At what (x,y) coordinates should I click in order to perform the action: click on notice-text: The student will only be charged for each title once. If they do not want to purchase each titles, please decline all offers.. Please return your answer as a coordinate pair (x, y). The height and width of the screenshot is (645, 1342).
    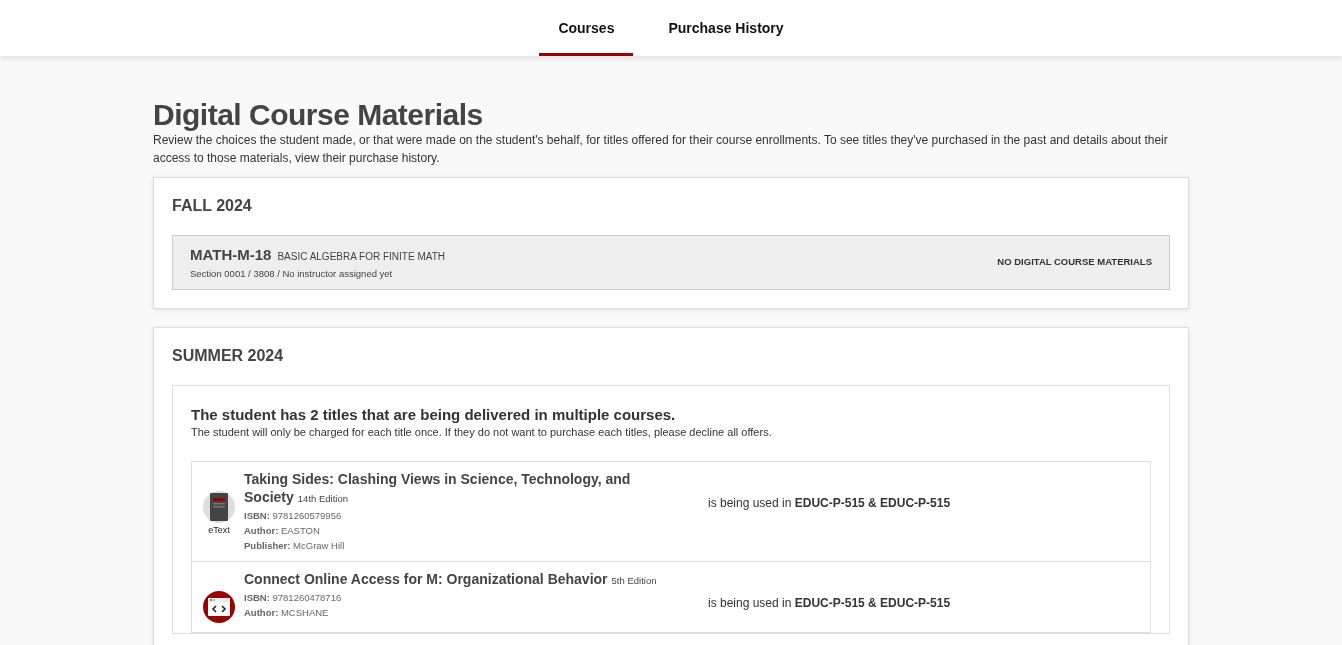
    Looking at the image, I should click on (482, 433).